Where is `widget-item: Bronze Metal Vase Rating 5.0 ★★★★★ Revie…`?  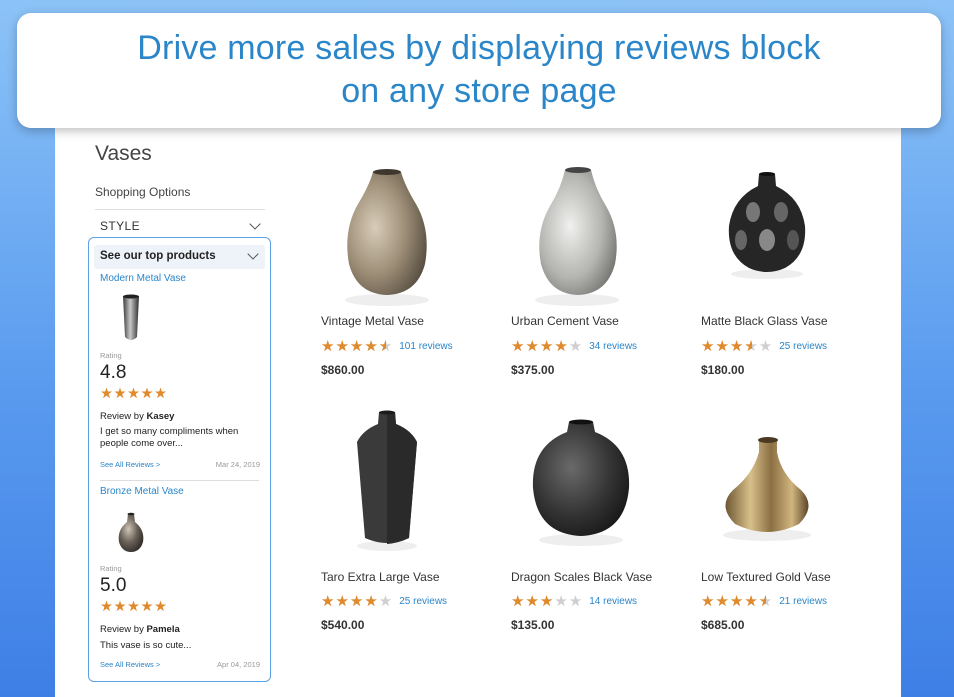 widget-item: Bronze Metal Vase Rating 5.0 ★★★★★ Revie… is located at coordinates (180, 581).